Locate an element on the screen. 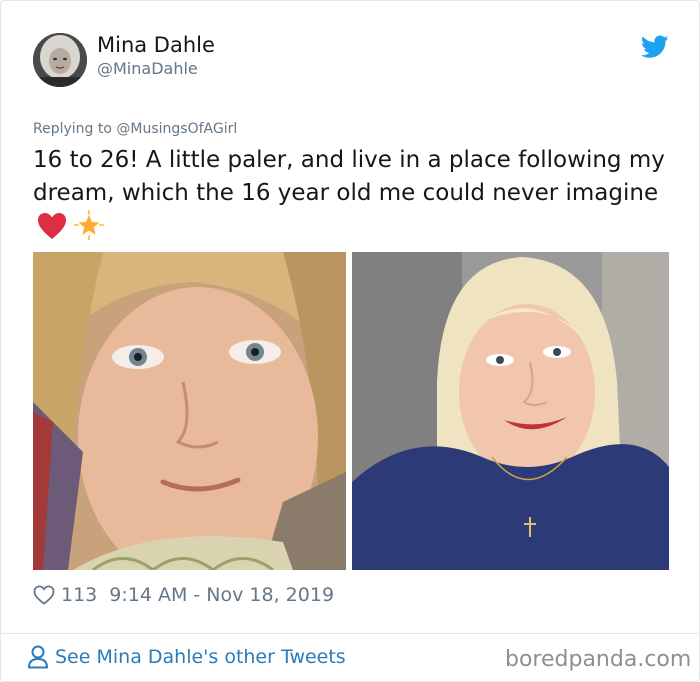 This screenshot has width=700, height=682. twitter-bird-icon is located at coordinates (655, 47).